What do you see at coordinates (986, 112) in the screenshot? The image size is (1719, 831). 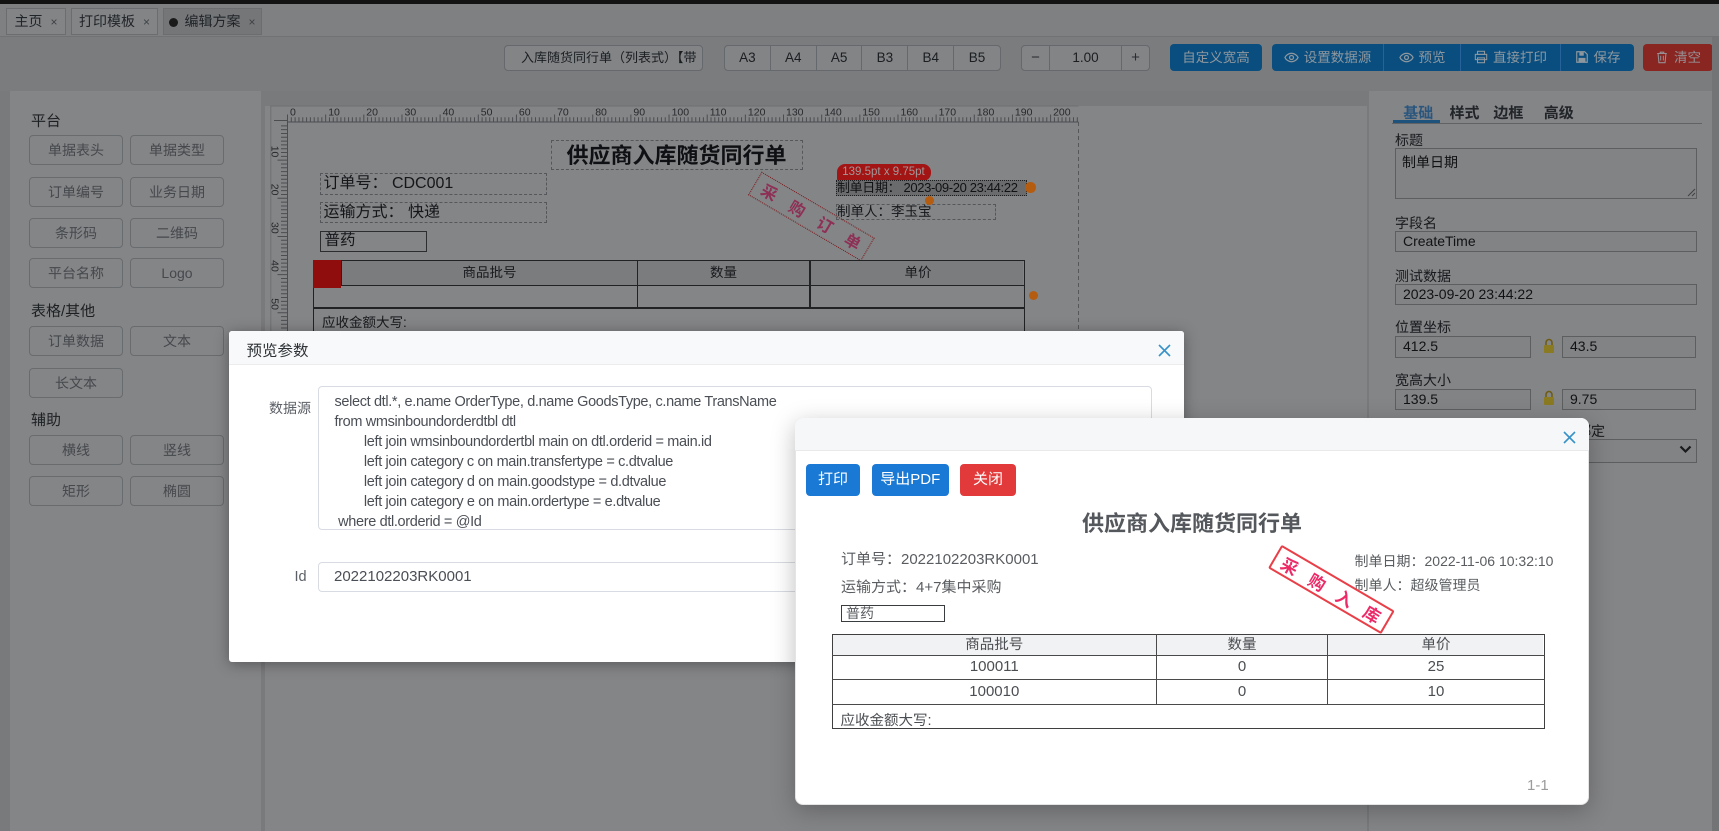 I see `svg-text: 180` at bounding box center [986, 112].